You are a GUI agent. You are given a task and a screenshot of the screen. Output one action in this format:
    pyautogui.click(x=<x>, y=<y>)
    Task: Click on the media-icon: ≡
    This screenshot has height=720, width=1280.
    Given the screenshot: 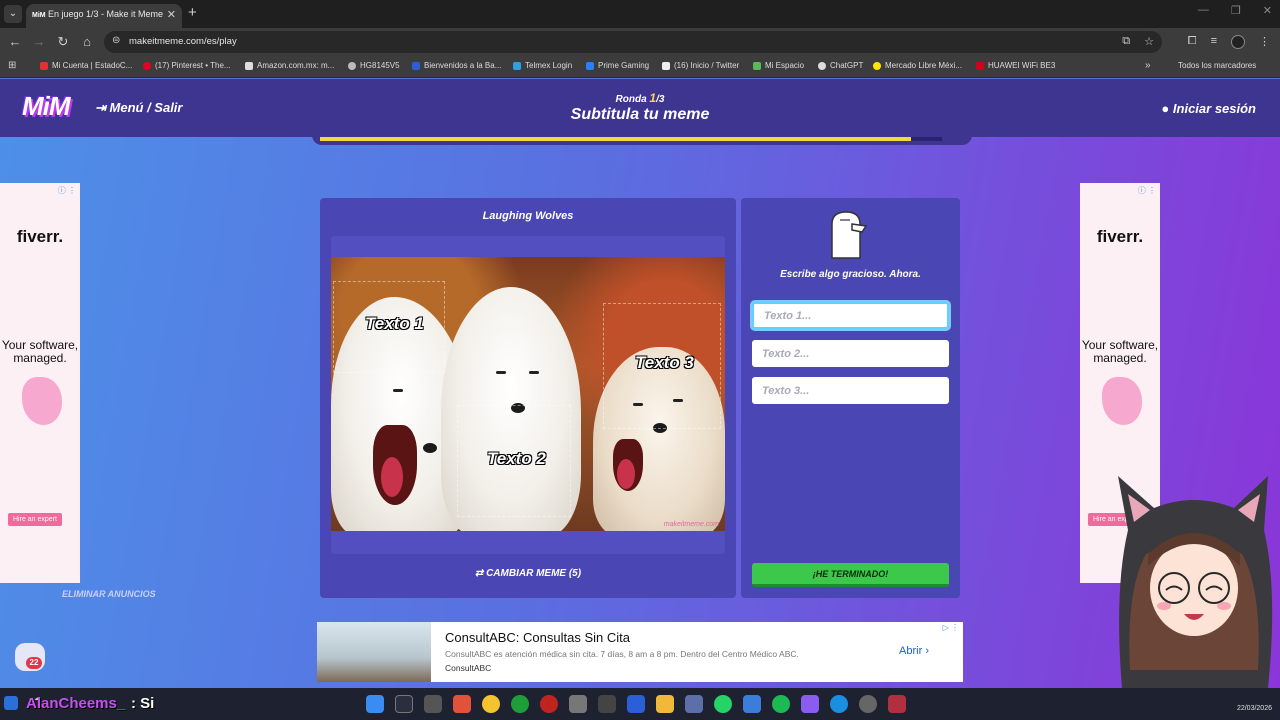 What is the action you would take?
    pyautogui.click(x=1214, y=42)
    